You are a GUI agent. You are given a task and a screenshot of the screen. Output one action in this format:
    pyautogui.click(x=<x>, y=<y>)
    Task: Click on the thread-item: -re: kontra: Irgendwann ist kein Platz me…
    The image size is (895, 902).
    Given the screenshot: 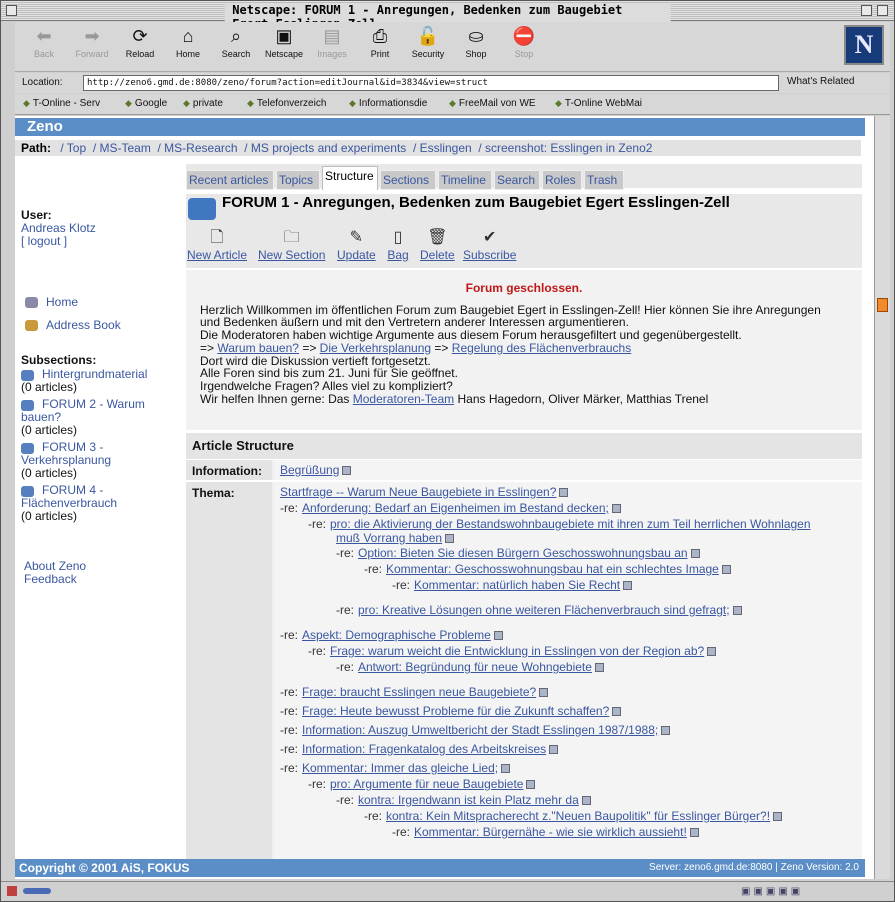 What is the action you would take?
    pyautogui.click(x=463, y=800)
    